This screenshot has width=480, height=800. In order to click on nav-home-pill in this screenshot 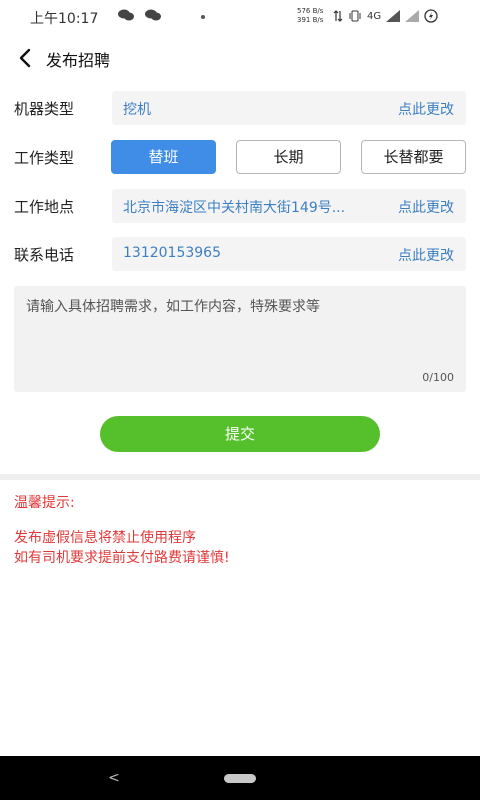, I will do `click(240, 778)`.